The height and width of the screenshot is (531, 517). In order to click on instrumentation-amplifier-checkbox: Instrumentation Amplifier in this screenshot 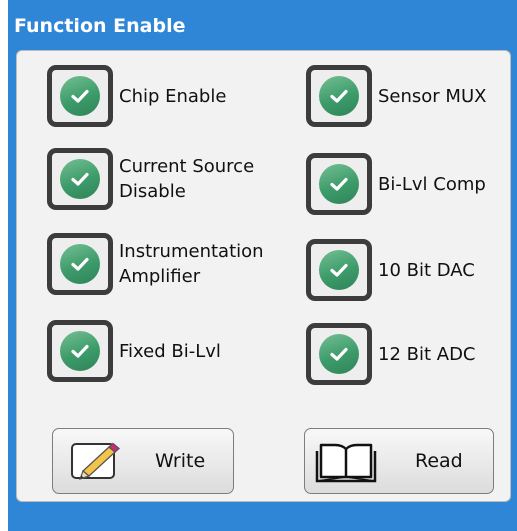, I will do `click(155, 264)`.